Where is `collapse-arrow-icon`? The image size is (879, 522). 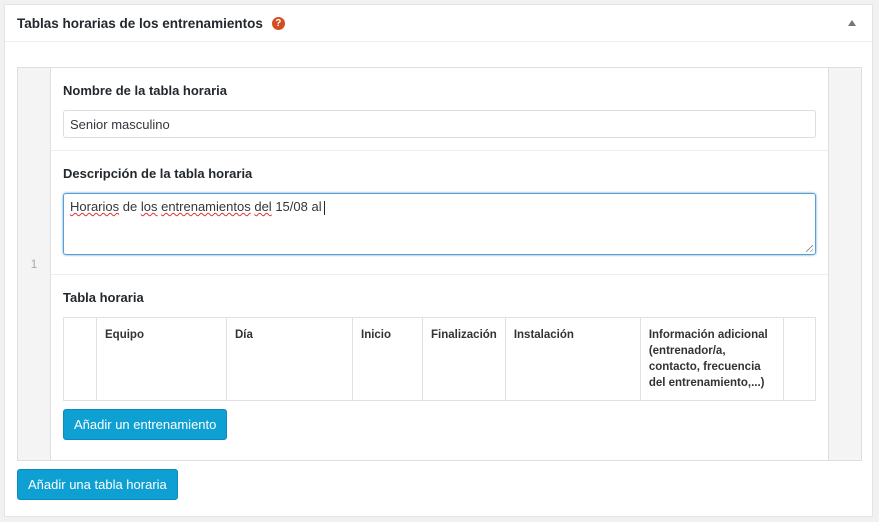
collapse-arrow-icon is located at coordinates (852, 23).